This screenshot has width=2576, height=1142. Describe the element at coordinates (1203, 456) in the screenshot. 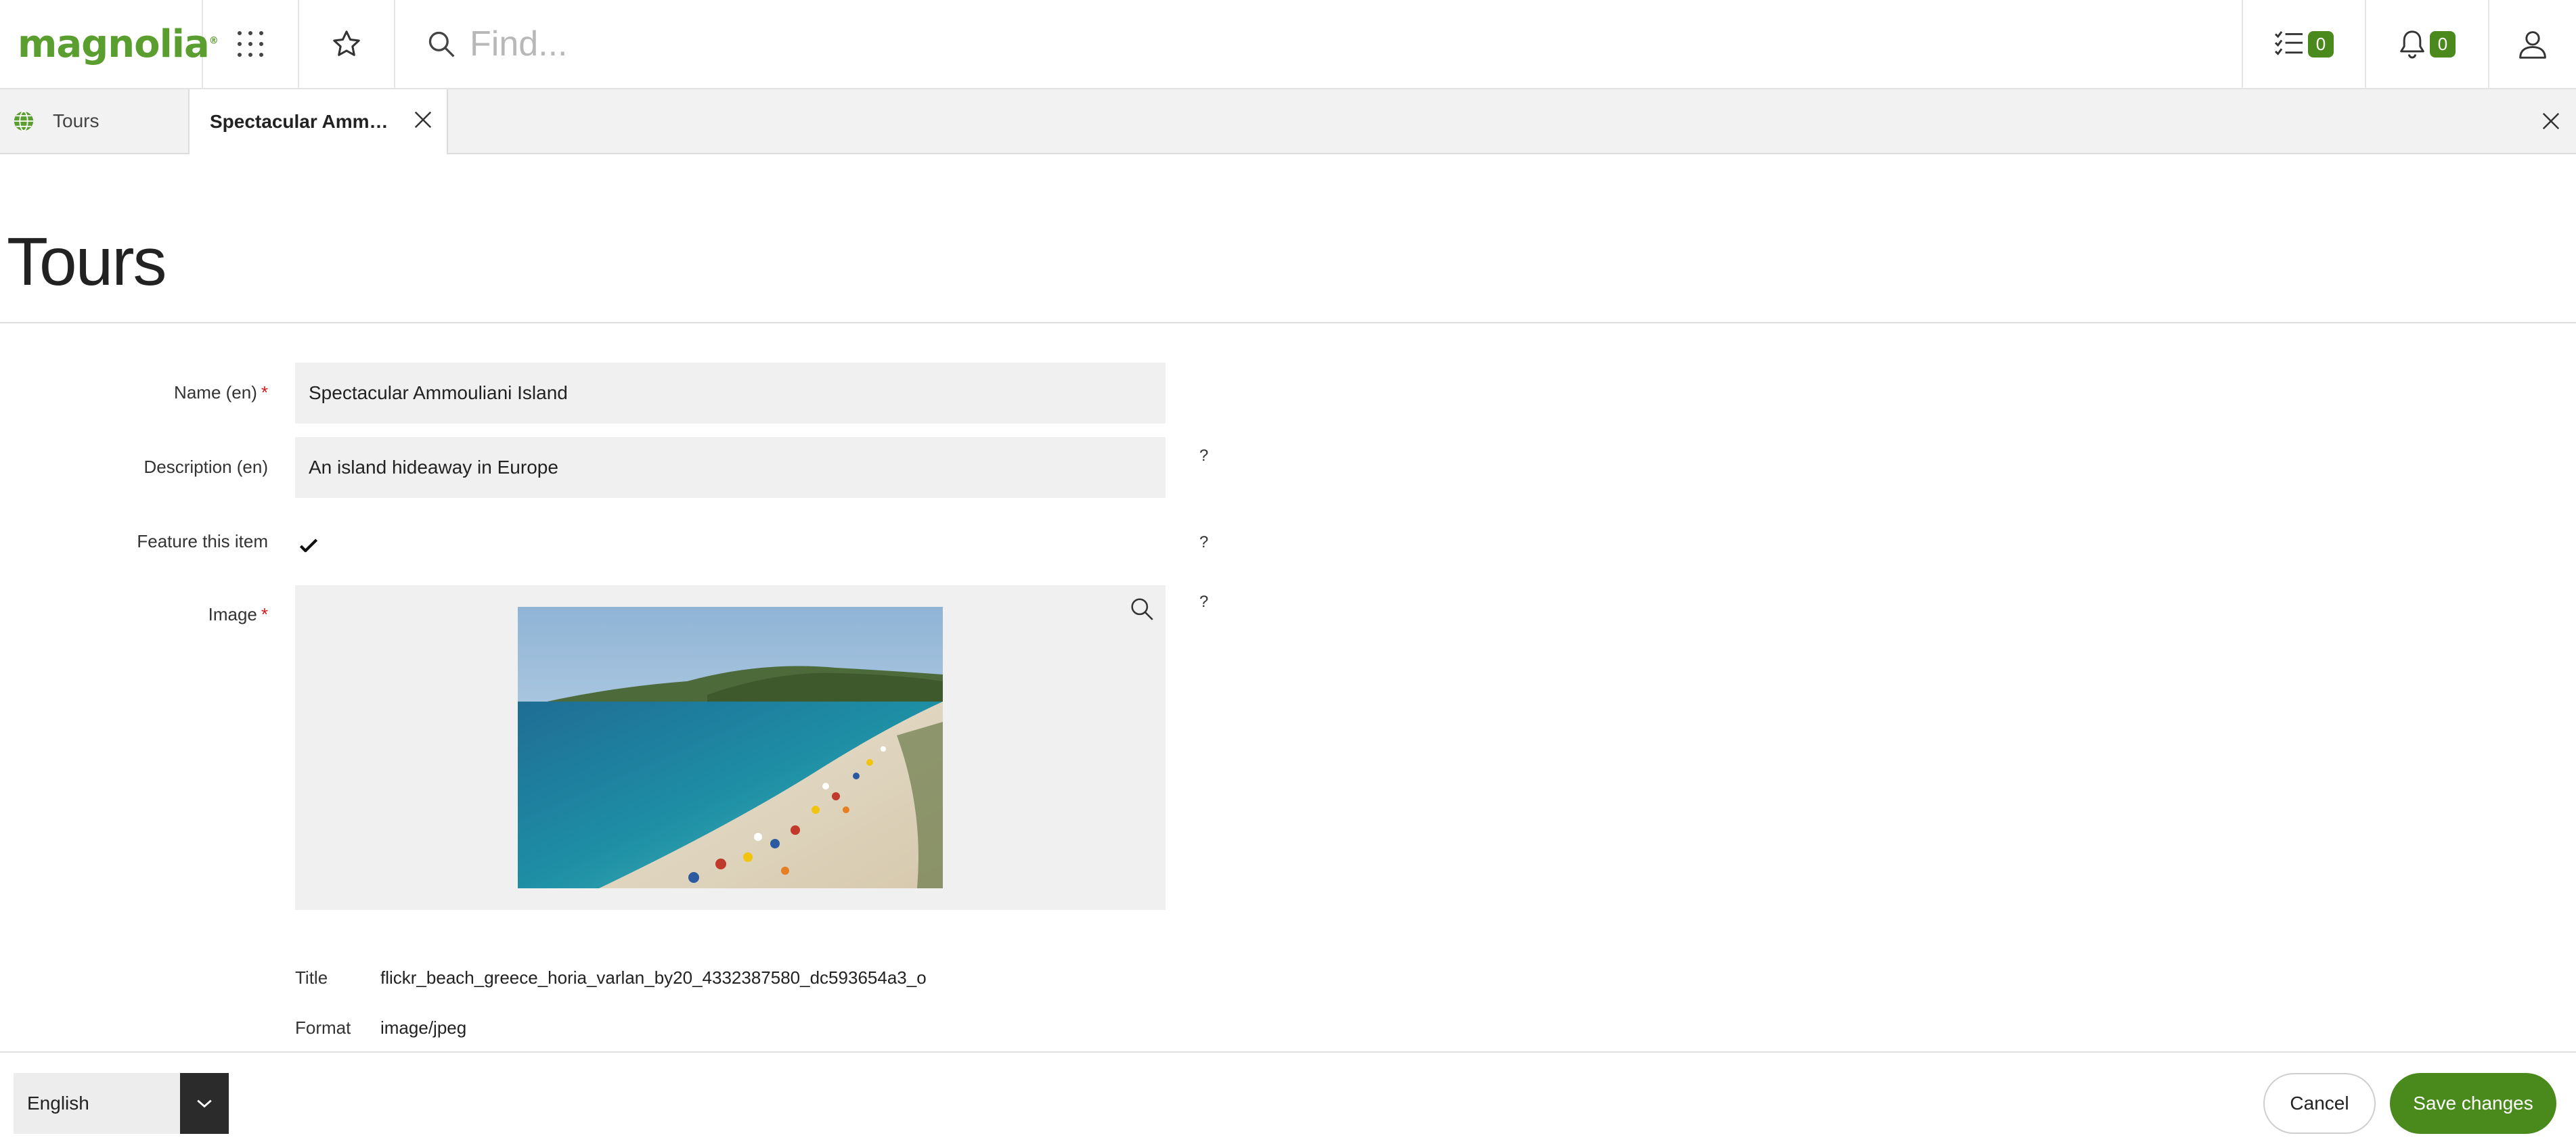

I see `description-help-icon: ?` at that location.